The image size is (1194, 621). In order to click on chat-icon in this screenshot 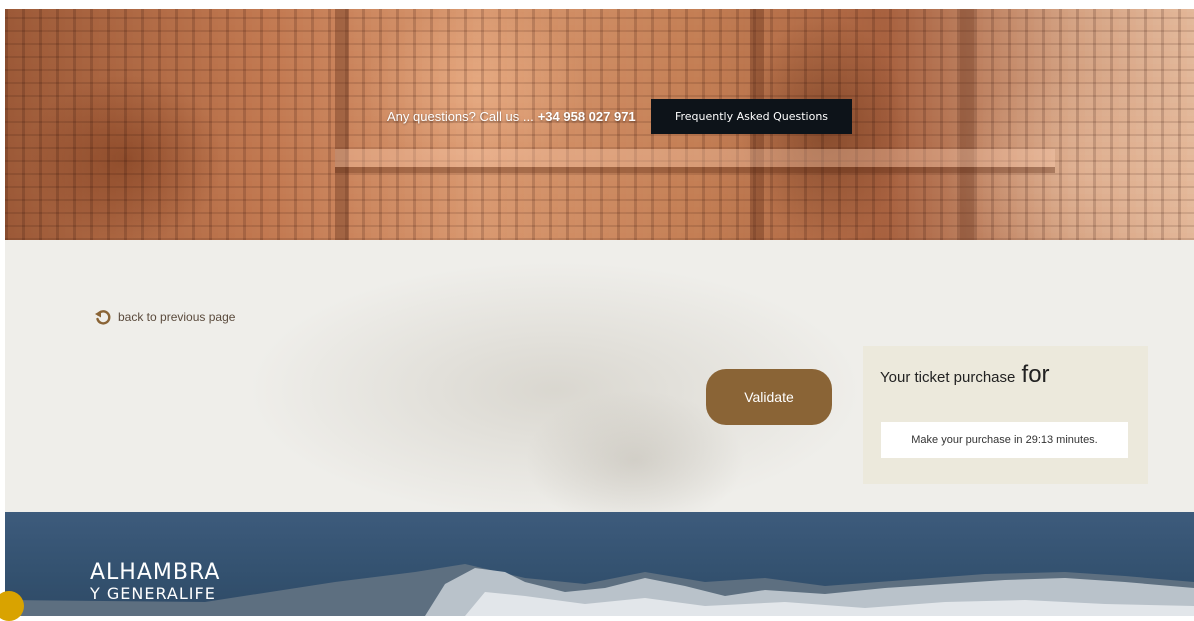, I will do `click(12, 606)`.